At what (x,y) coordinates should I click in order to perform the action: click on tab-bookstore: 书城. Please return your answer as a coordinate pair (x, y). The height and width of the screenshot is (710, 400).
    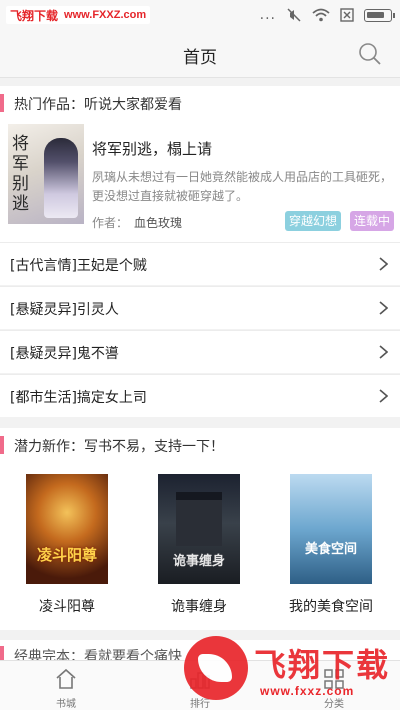
    Looking at the image, I should click on (66, 685).